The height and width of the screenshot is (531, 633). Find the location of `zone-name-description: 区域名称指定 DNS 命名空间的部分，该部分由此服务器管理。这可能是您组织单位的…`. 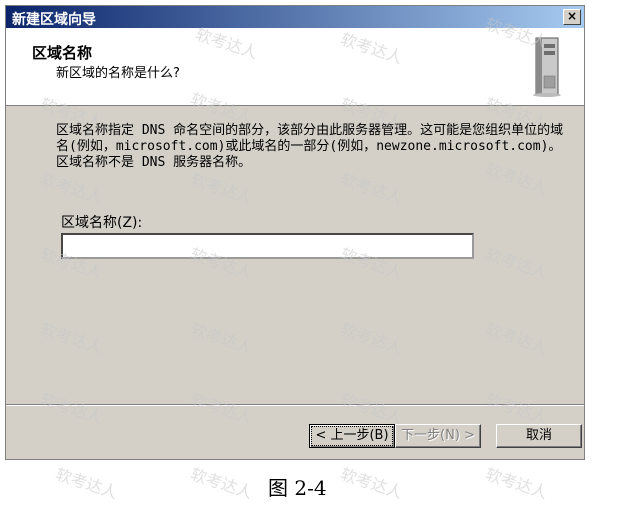

zone-name-description: 区域名称指定 DNS 命名空间的部分，该部分由此服务器管理。这可能是您组织单位的… is located at coordinates (310, 146).